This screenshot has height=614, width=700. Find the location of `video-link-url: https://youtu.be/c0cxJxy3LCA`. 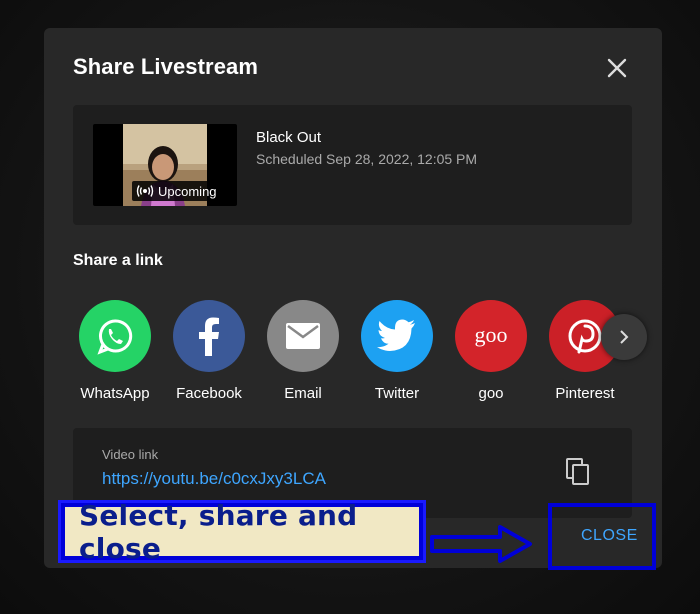

video-link-url: https://youtu.be/c0cxJxy3LCA is located at coordinates (214, 479).